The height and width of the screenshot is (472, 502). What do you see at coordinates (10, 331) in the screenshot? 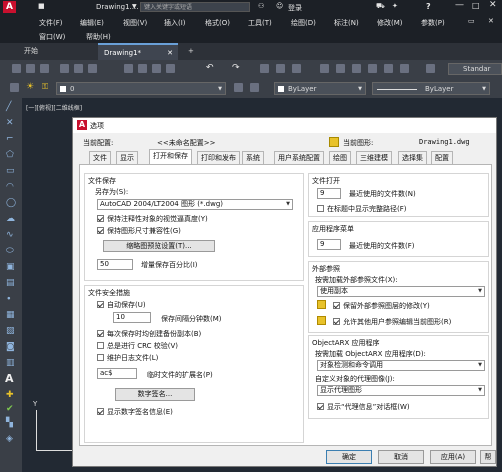
I see `gradient-icon: ▧` at bounding box center [10, 331].